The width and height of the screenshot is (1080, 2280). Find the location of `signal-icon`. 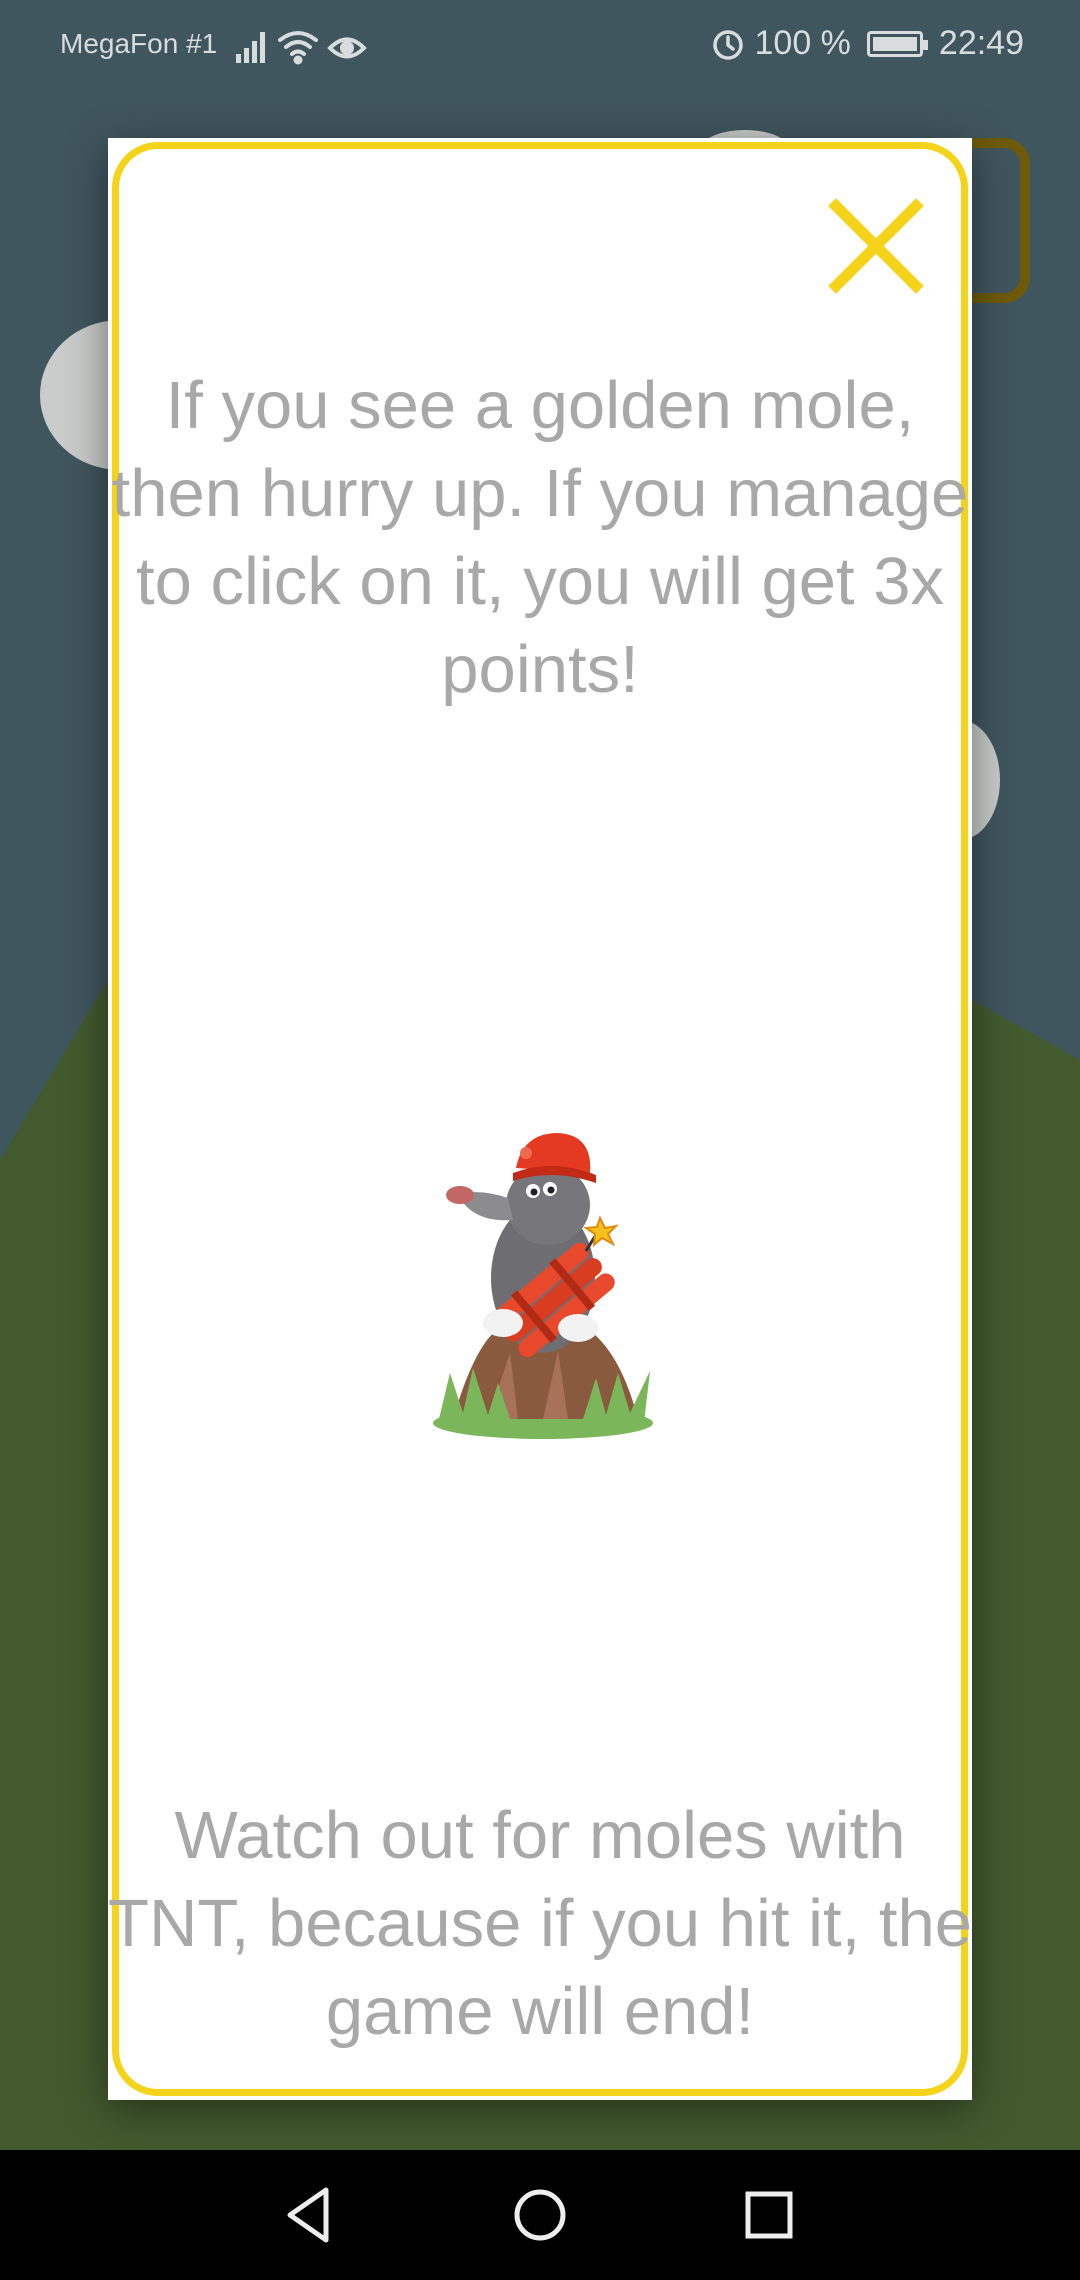

signal-icon is located at coordinates (250, 47).